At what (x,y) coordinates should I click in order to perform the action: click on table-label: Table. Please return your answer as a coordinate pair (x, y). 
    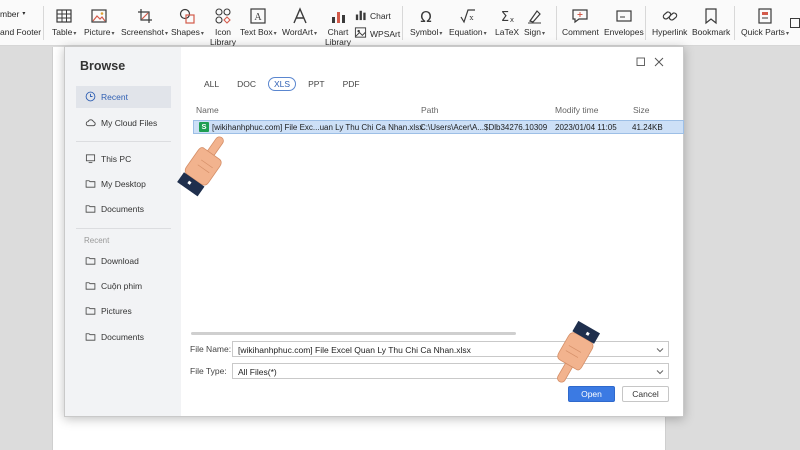
    Looking at the image, I should click on (62, 32).